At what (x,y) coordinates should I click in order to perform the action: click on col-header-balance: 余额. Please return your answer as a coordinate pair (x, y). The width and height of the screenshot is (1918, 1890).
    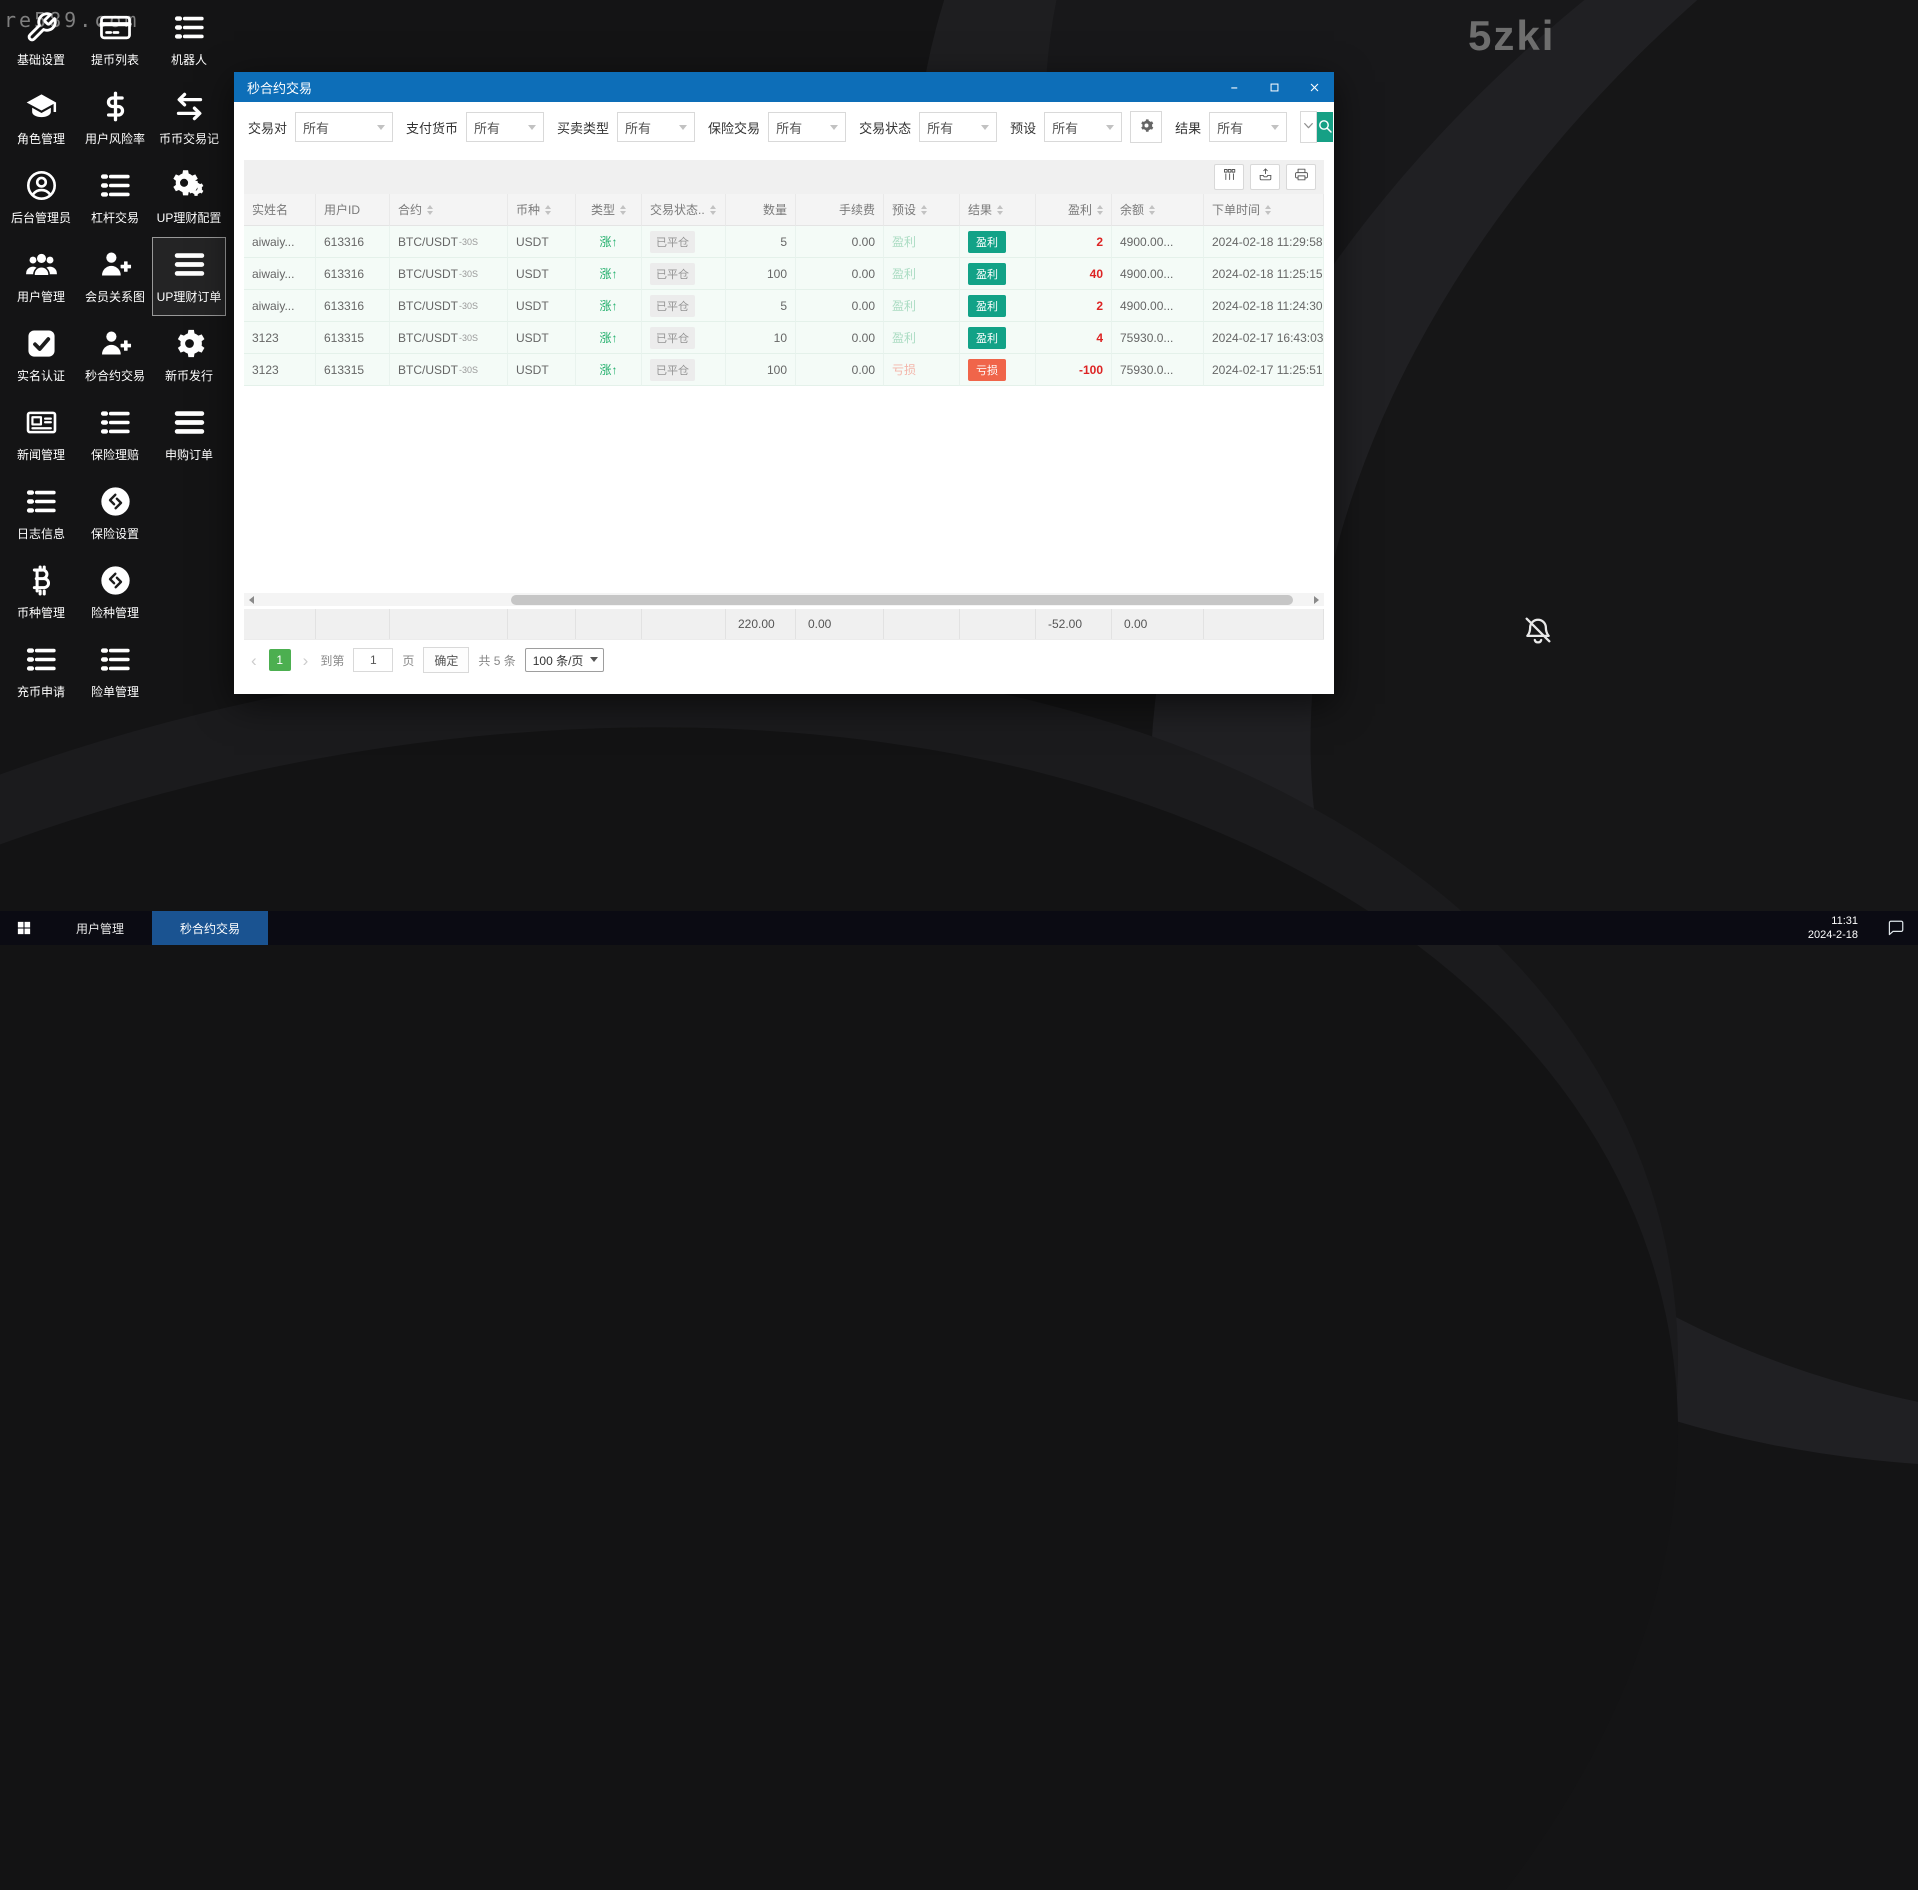
    Looking at the image, I should click on (1158, 210).